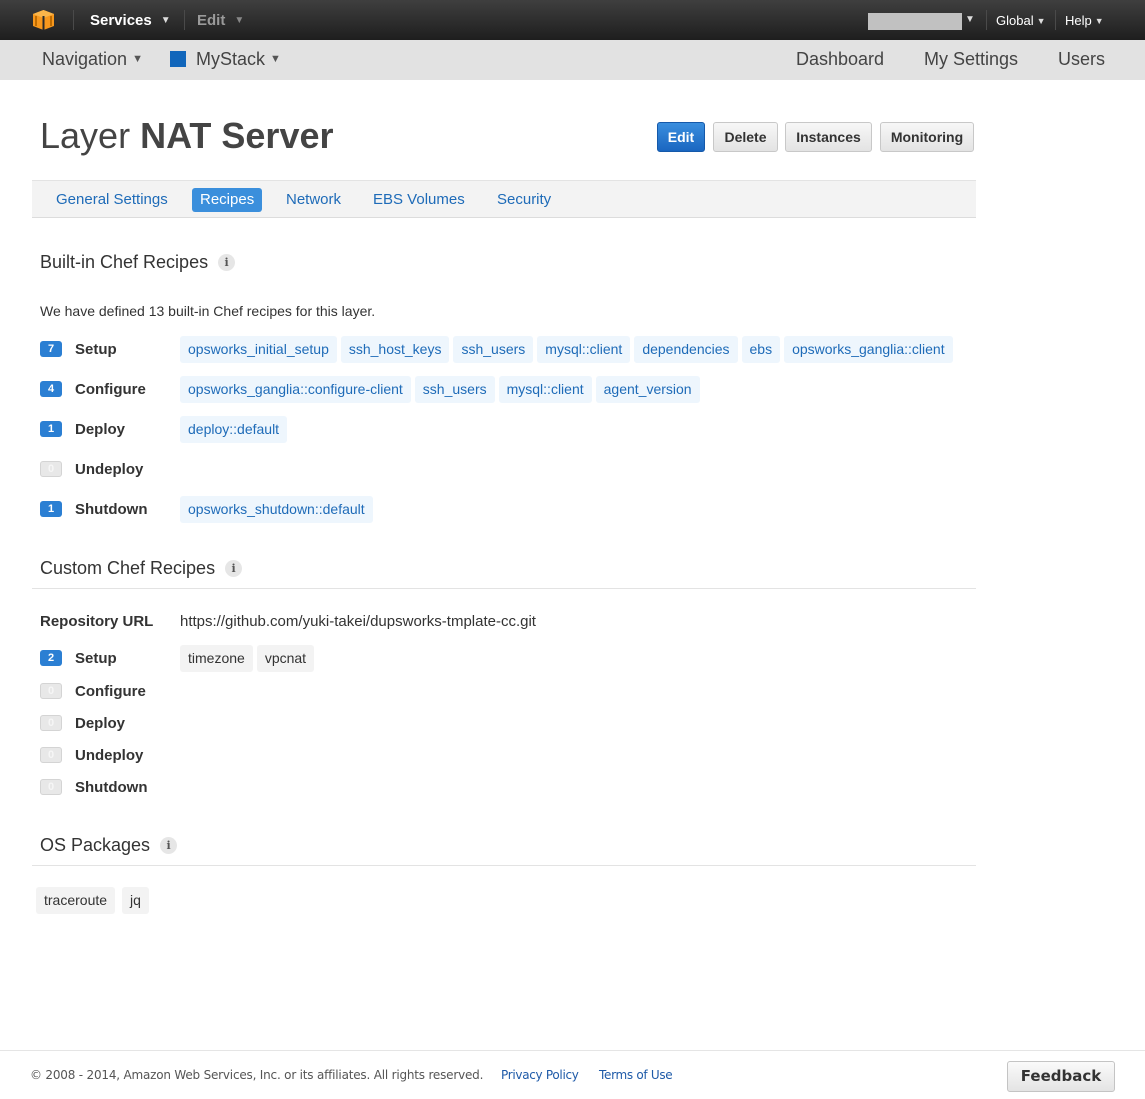 The height and width of the screenshot is (1099, 1145). What do you see at coordinates (1081, 59) in the screenshot?
I see `users-link: Users` at bounding box center [1081, 59].